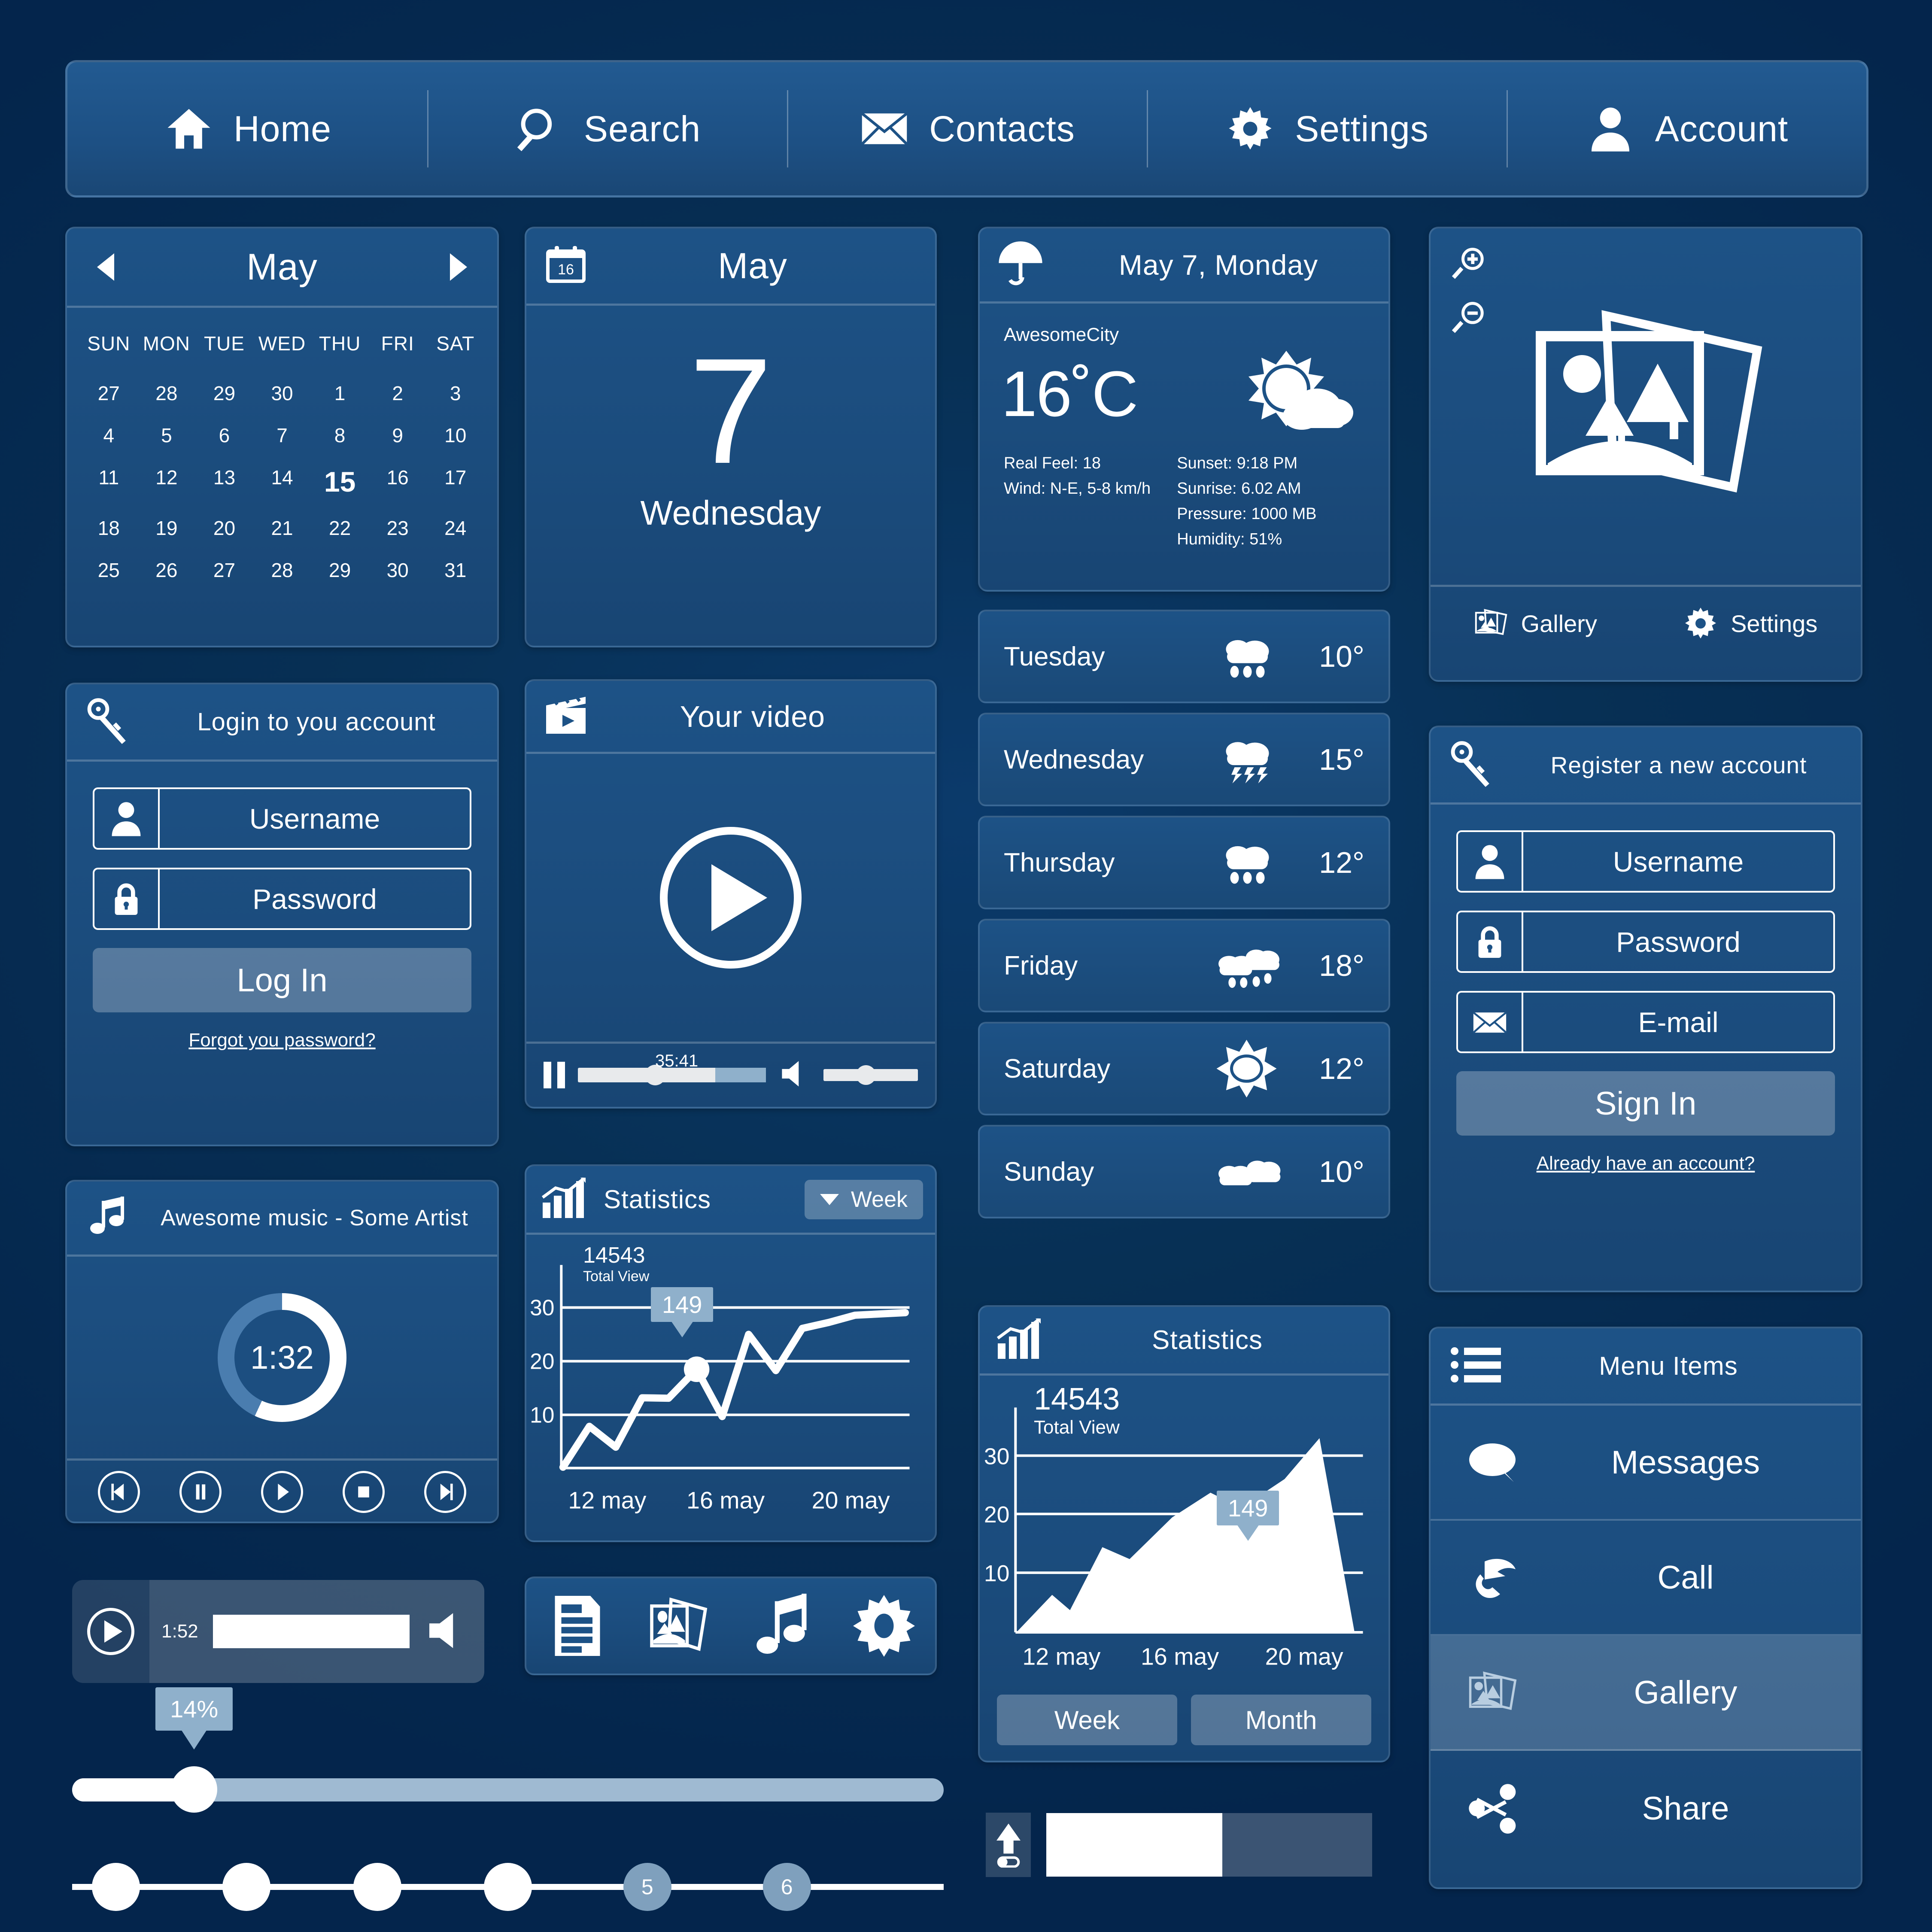  I want to click on menu-list: Messages Call Gallery Share, so click(1646, 1636).